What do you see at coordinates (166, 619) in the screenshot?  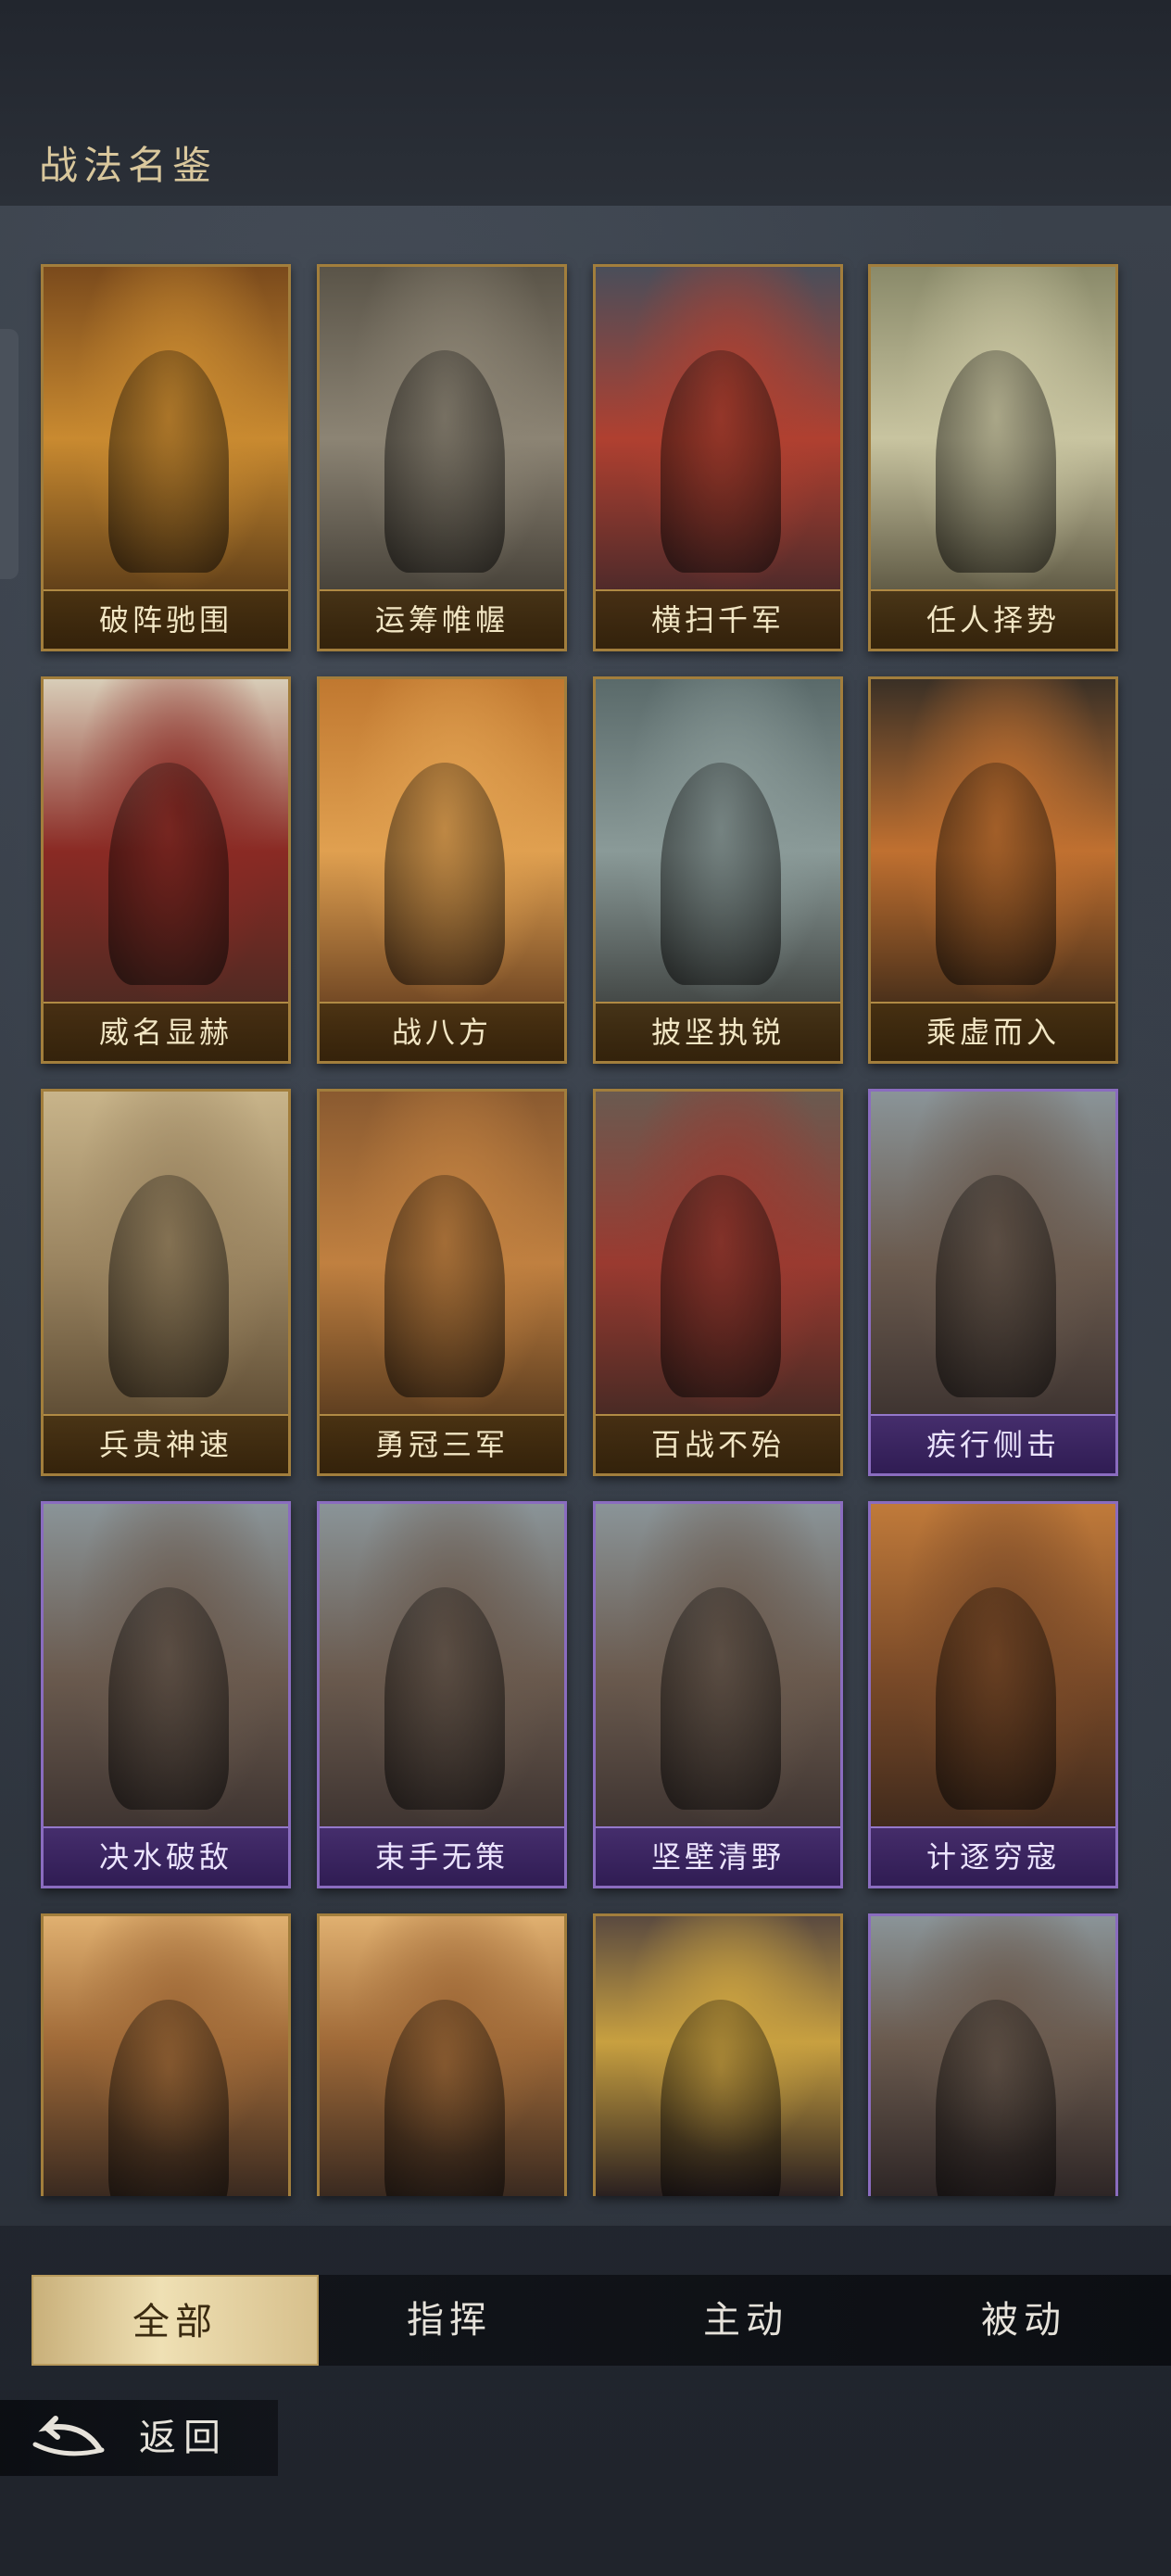 I see `tactic-card-label: 破阵驰围` at bounding box center [166, 619].